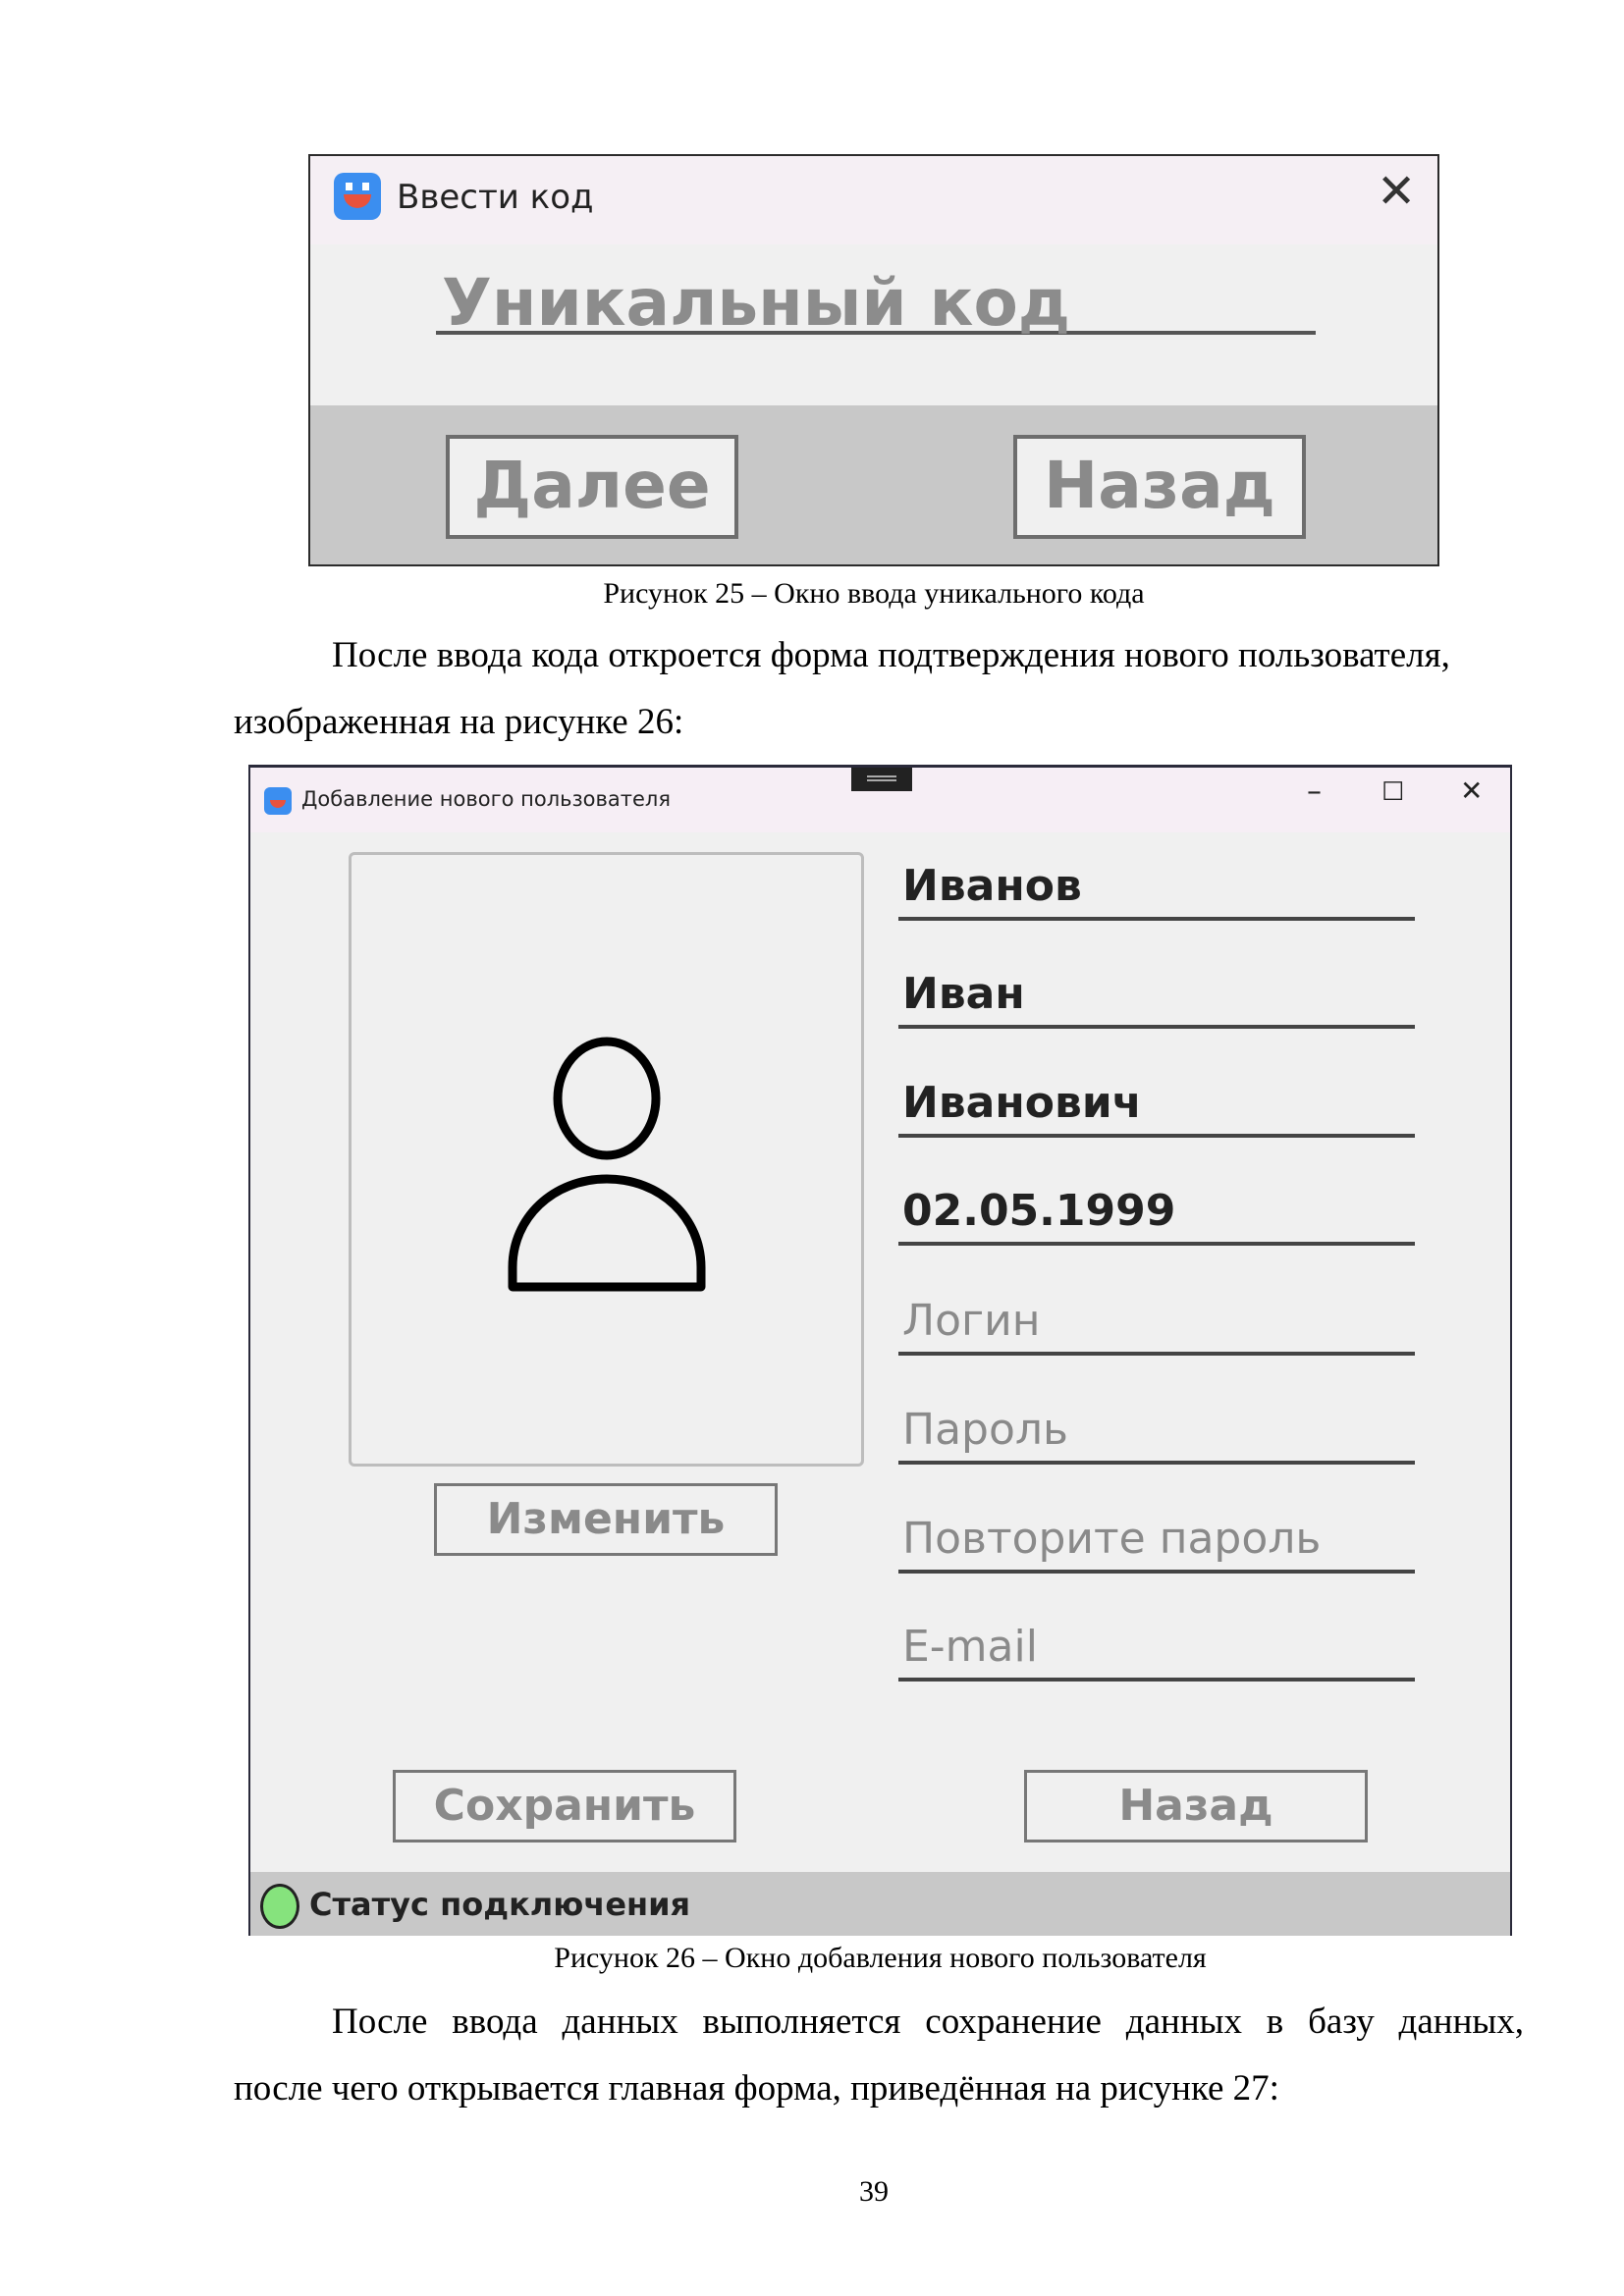 The width and height of the screenshot is (1624, 2296). Describe the element at coordinates (1156, 888) in the screenshot. I see `surname-field: Иванов` at that location.